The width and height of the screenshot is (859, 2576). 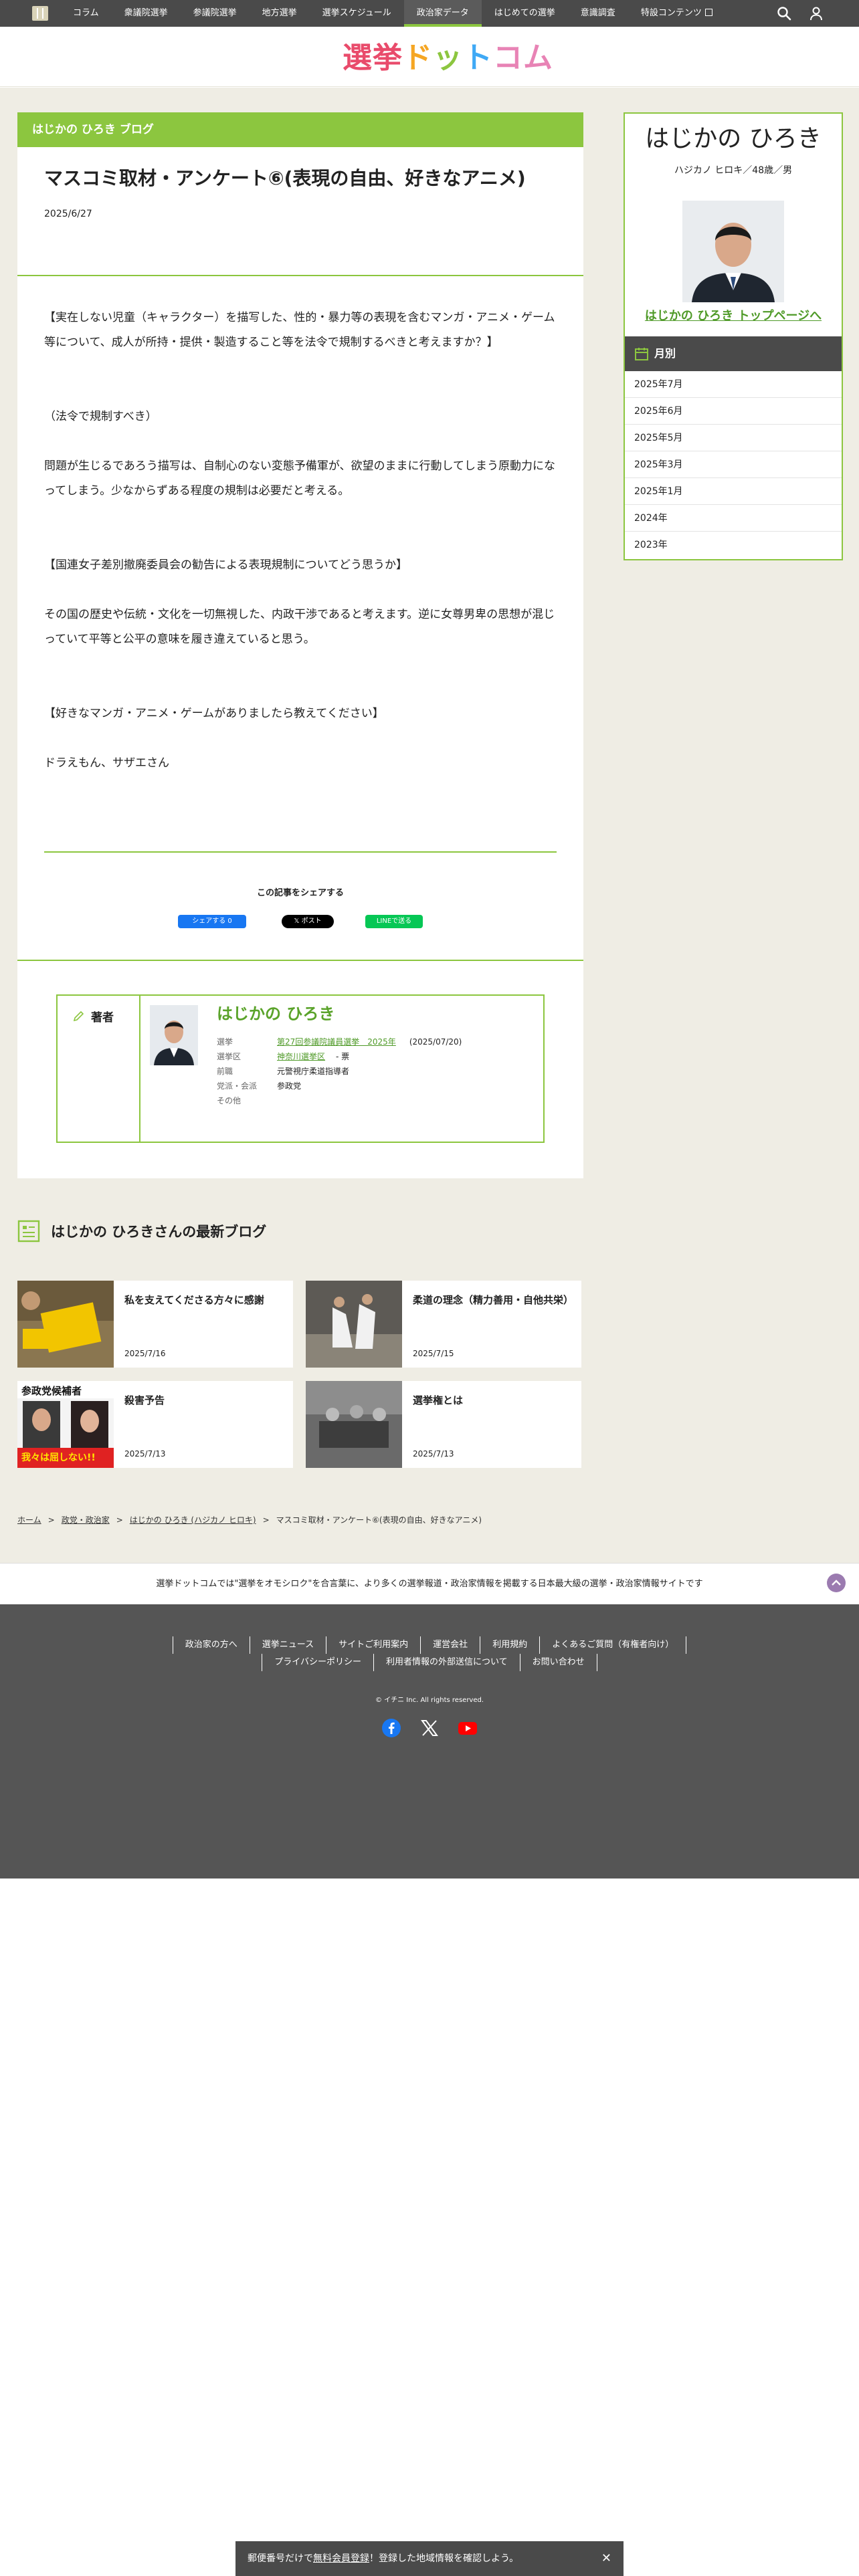 What do you see at coordinates (280, 14) in the screenshot?
I see `nav-local: 地方選挙` at bounding box center [280, 14].